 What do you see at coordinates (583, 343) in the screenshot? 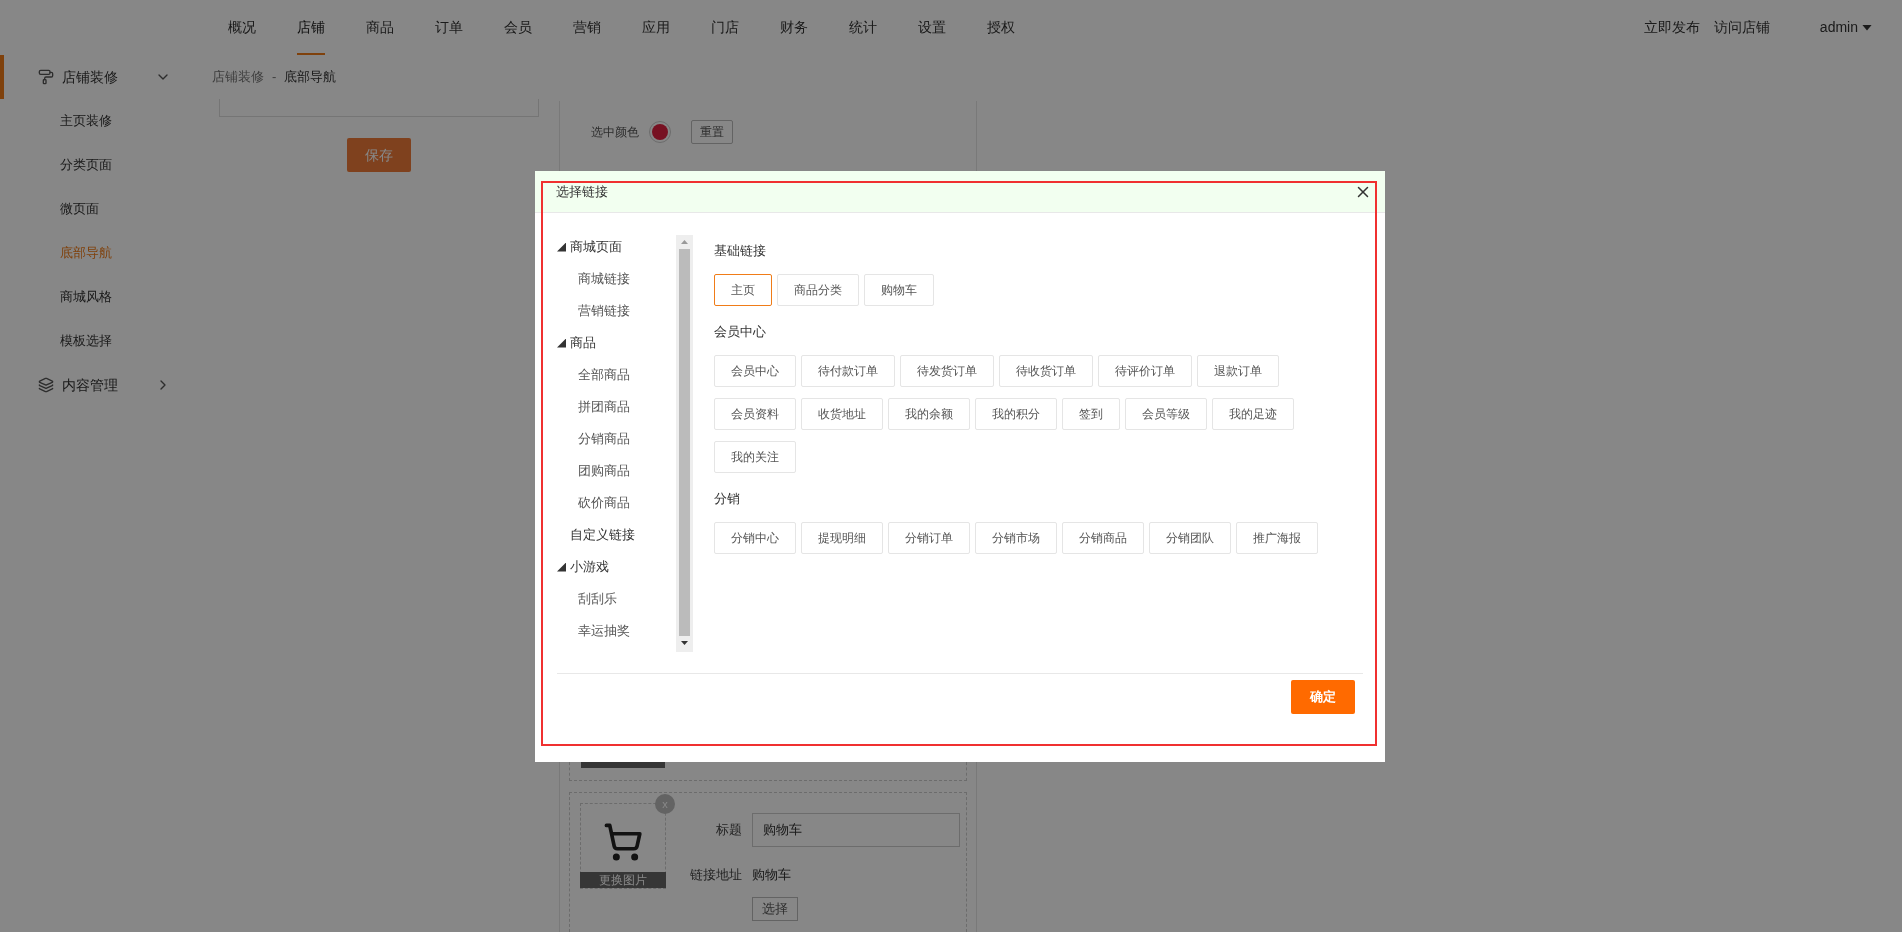
I see `tree-item: 商品` at bounding box center [583, 343].